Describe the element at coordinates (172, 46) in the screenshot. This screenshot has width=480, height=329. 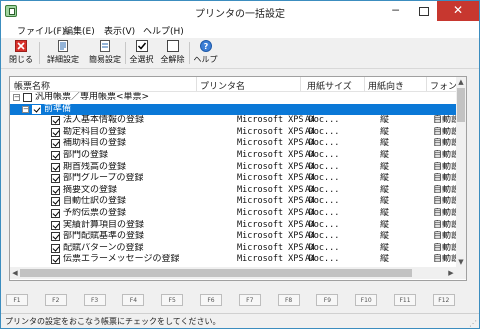
I see `checkbox-empty-icon` at that location.